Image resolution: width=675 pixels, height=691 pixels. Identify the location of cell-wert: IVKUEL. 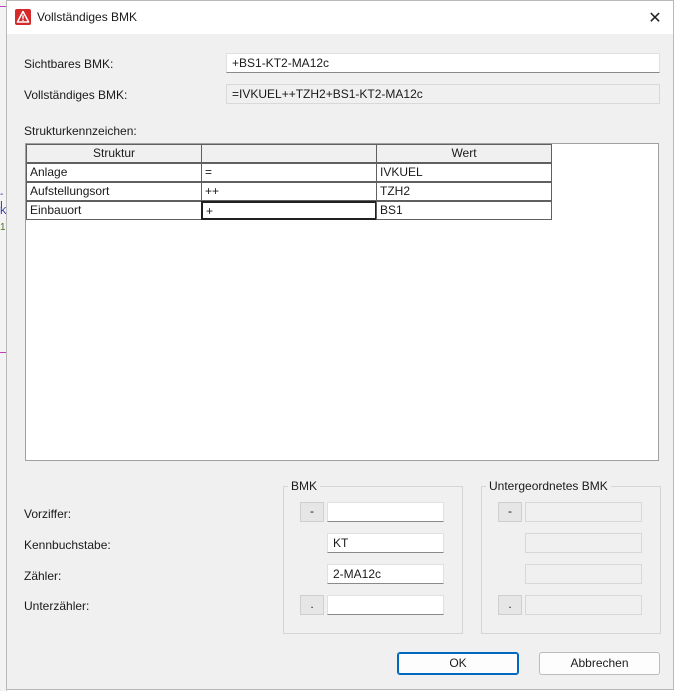
(464, 172).